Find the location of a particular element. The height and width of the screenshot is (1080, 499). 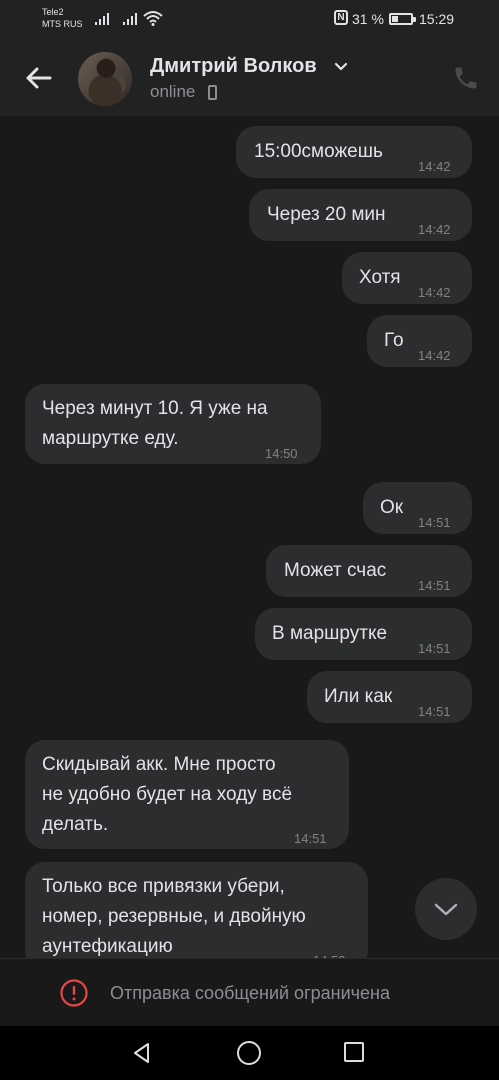

message-text: Может счас is located at coordinates (335, 570).